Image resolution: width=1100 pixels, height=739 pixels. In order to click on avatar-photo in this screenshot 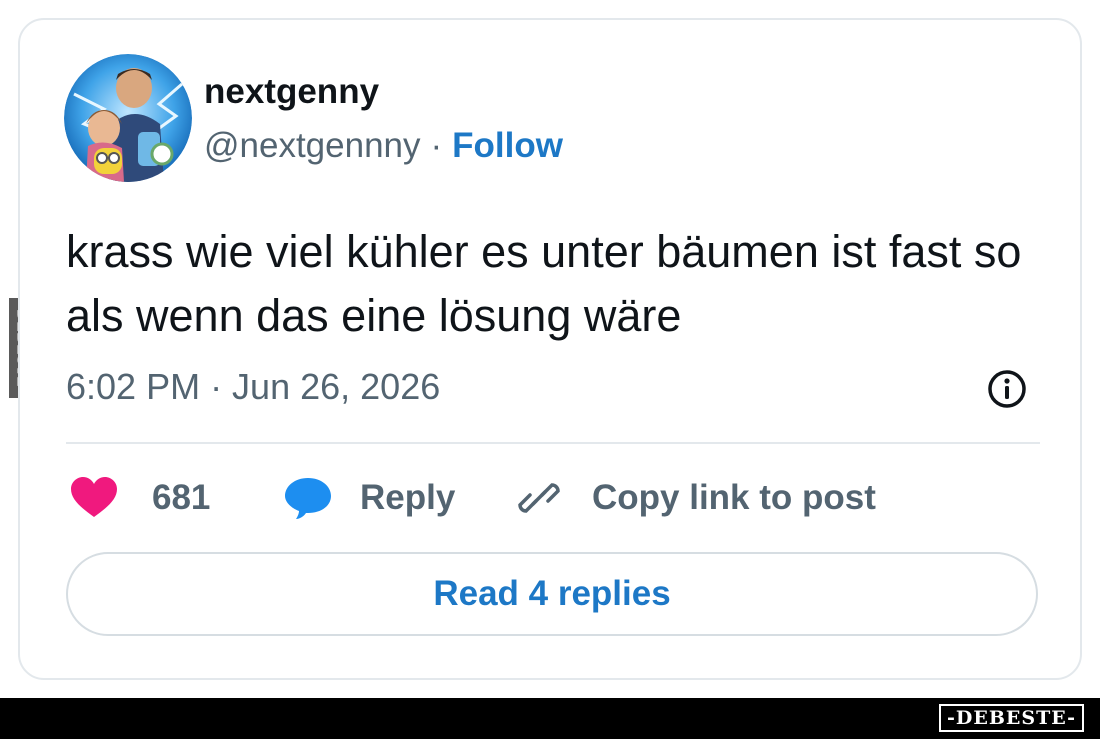, I will do `click(128, 118)`.